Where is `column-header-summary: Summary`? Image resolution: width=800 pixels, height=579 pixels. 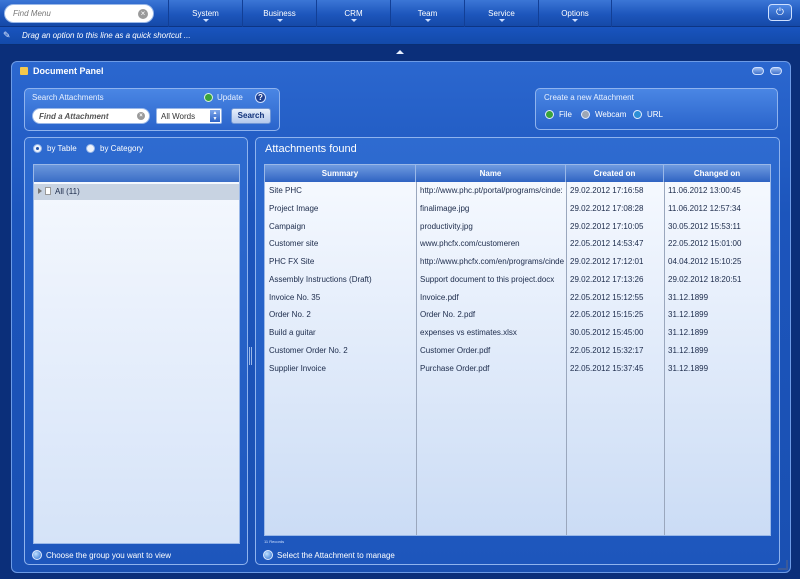
column-header-summary: Summary is located at coordinates (340, 173).